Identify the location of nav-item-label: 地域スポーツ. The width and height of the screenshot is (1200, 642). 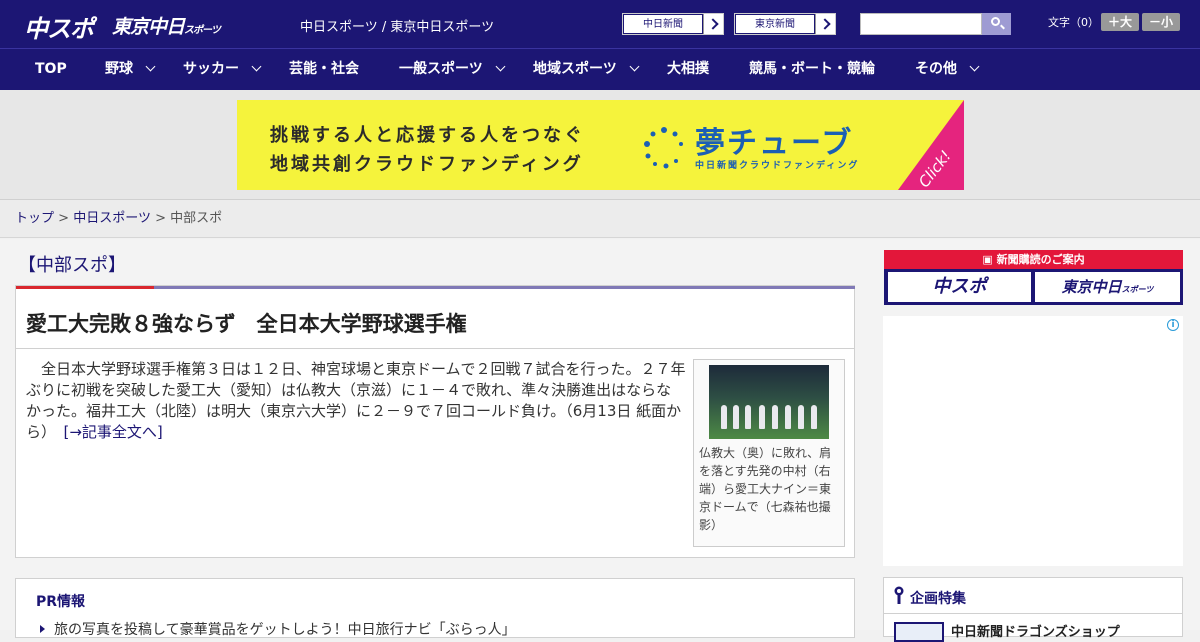
(575, 69).